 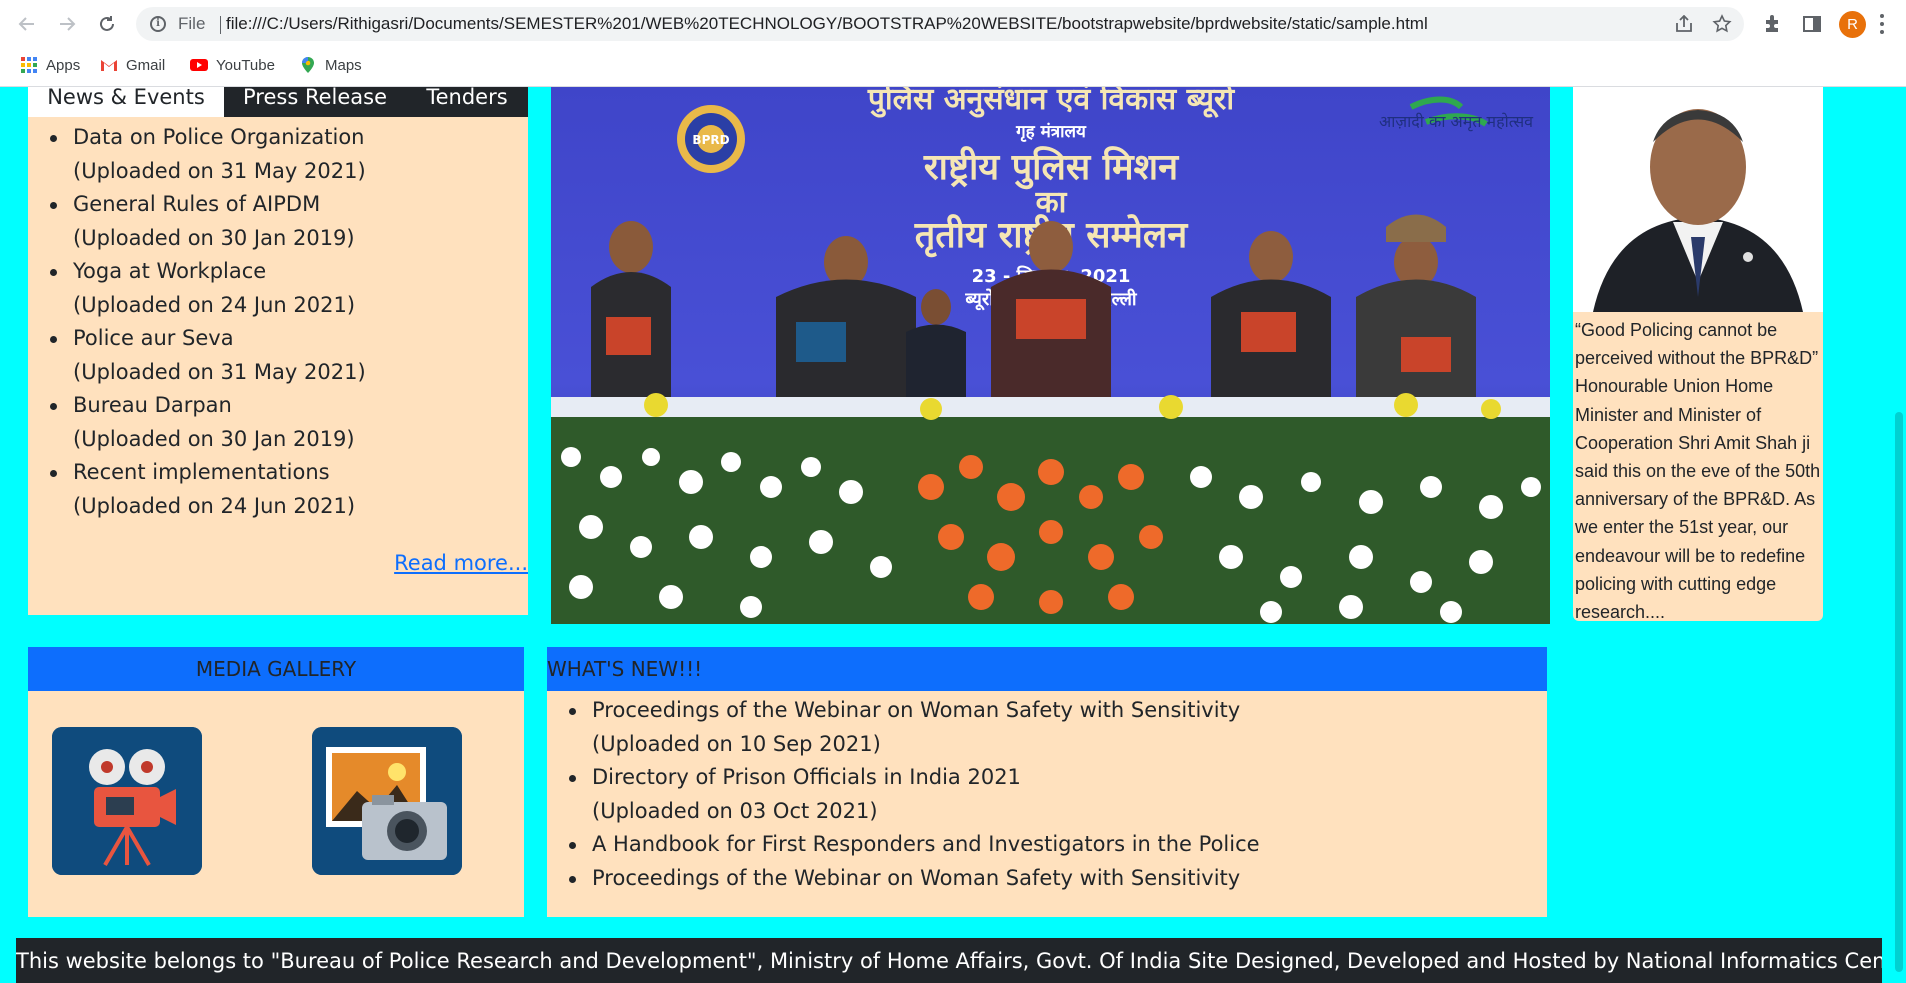 I want to click on back-button, so click(x=27, y=24).